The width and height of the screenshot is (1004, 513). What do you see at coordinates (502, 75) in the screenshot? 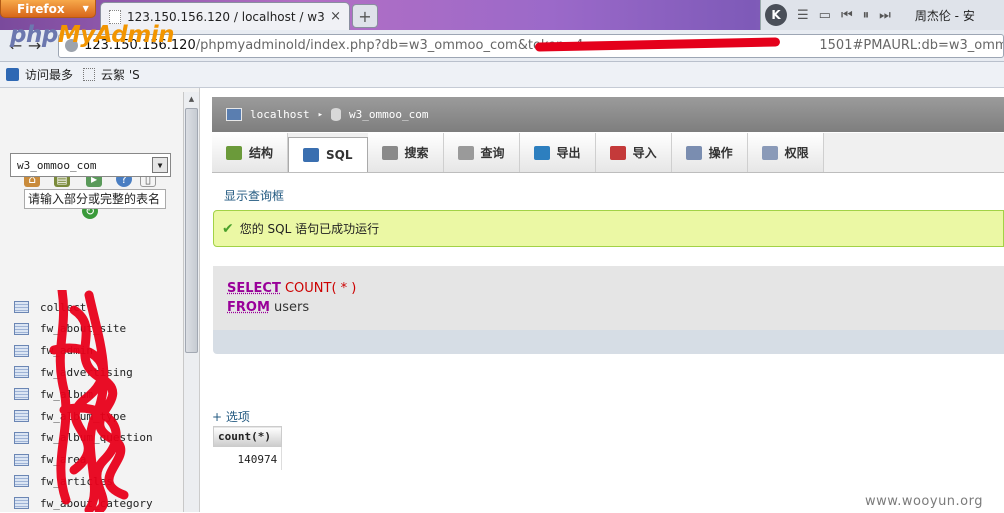
I see `bookmarks-bar: 访问最多 云絮 'S` at bounding box center [502, 75].